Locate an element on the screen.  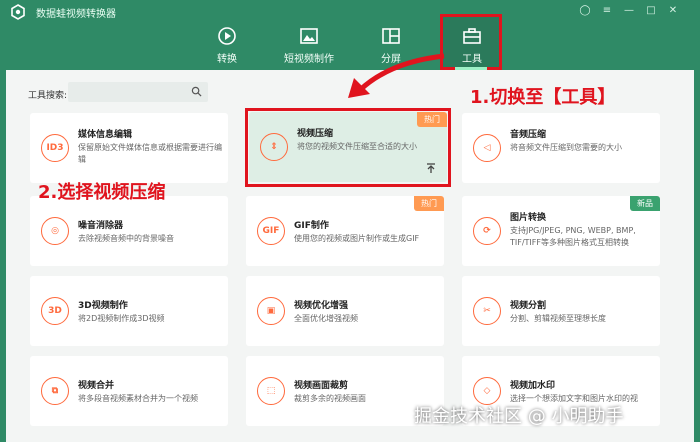
tool-card-video-merge: ⧉ 视频合并 将多段音视频素材合并为一个视频 is located at coordinates (129, 391).